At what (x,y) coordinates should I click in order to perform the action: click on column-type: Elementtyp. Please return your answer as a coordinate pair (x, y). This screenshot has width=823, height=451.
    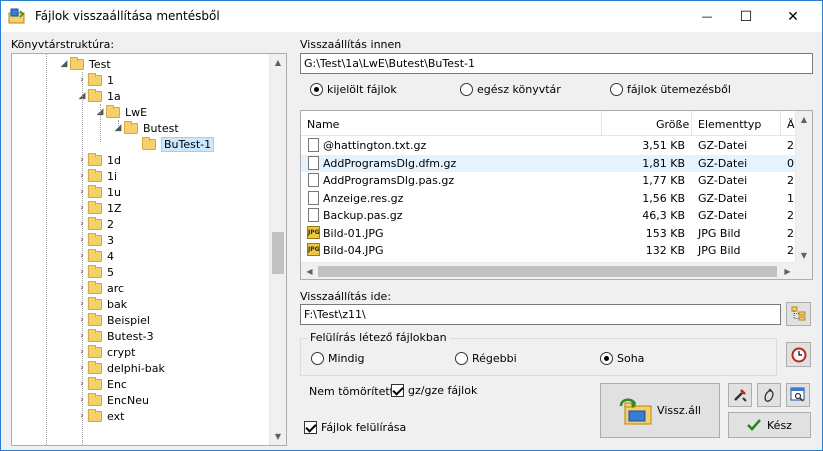
    Looking at the image, I should click on (729, 124).